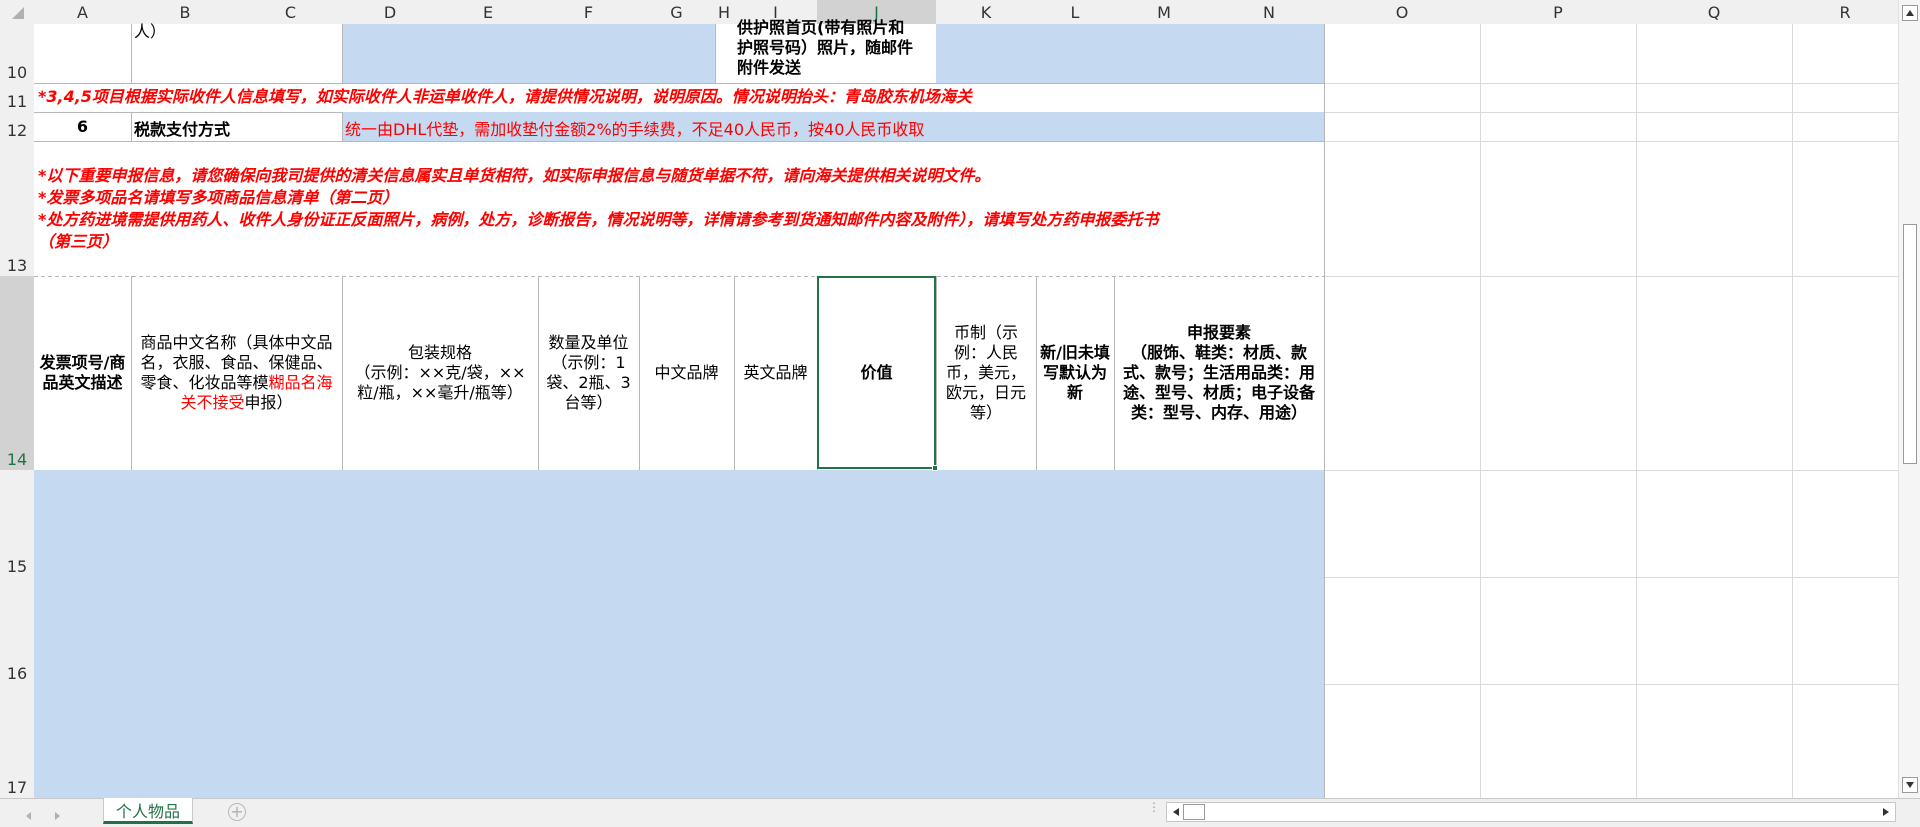 The width and height of the screenshot is (1920, 827). Describe the element at coordinates (825, 47) in the screenshot. I see `cell-i10-line2: 护照号码）照片，随邮件` at that location.